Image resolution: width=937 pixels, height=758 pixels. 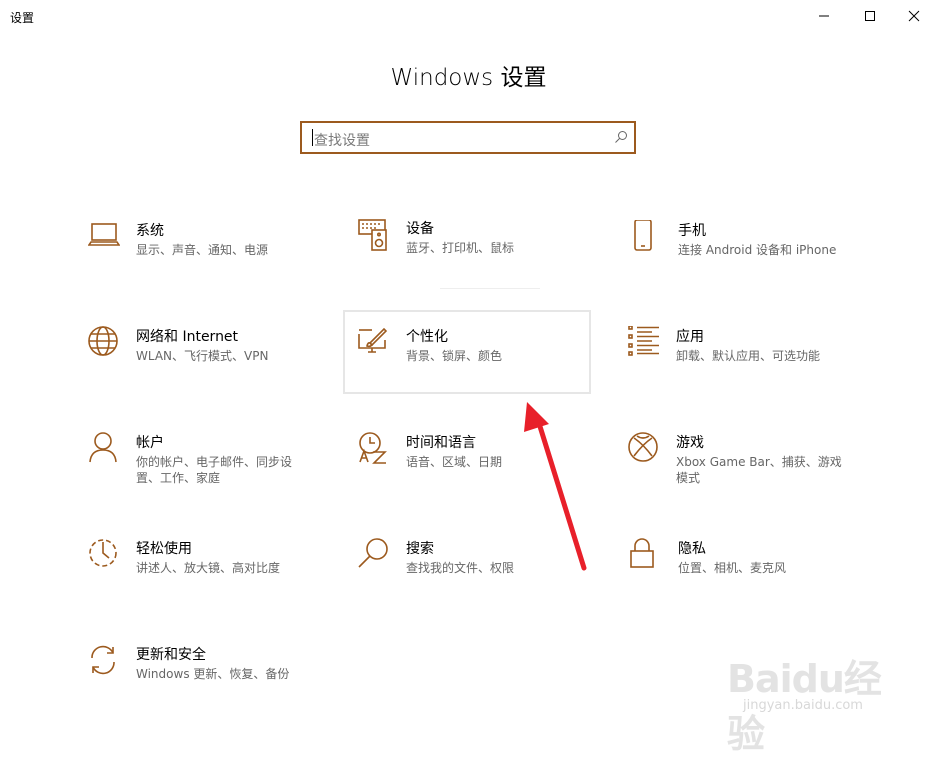 I want to click on tile-description: Windows 更新、恢复、备份, so click(x=213, y=674).